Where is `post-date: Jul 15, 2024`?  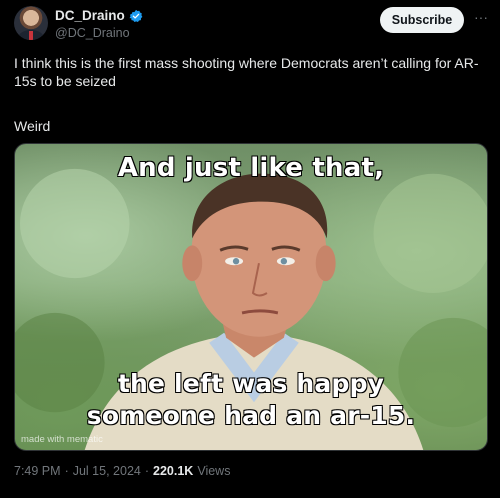 post-date: Jul 15, 2024 is located at coordinates (107, 471).